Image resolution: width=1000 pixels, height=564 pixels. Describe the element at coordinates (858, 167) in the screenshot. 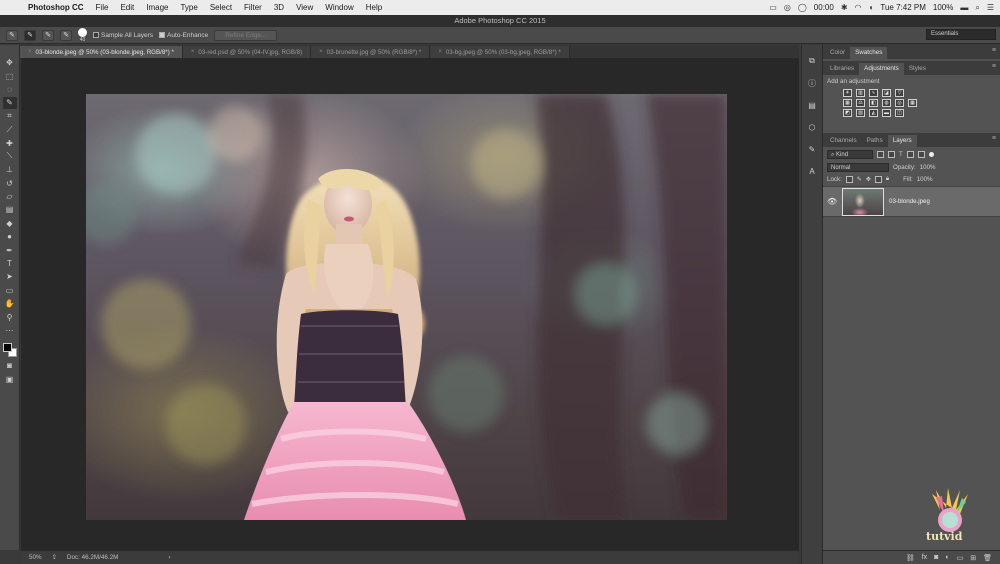

I see `blend-mode-select: Normal` at that location.